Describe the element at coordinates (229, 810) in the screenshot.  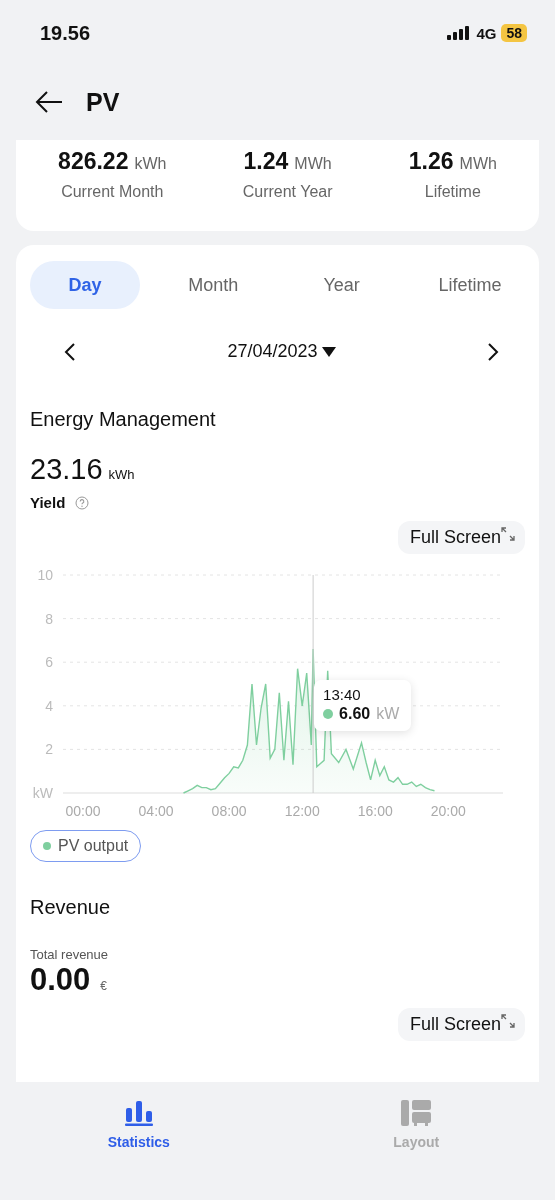
I see `x-tick-label: 08:00` at that location.